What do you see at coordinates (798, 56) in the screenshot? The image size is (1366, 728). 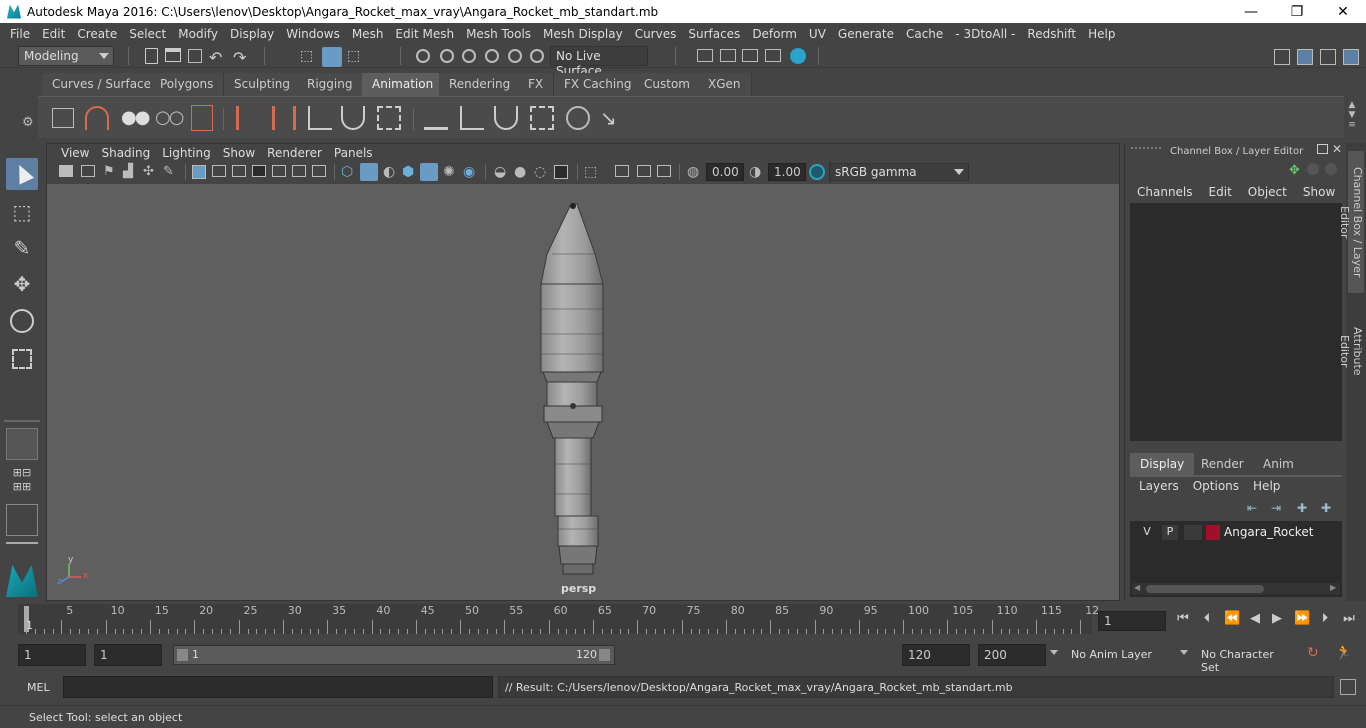 I see `hypershade-icon` at bounding box center [798, 56].